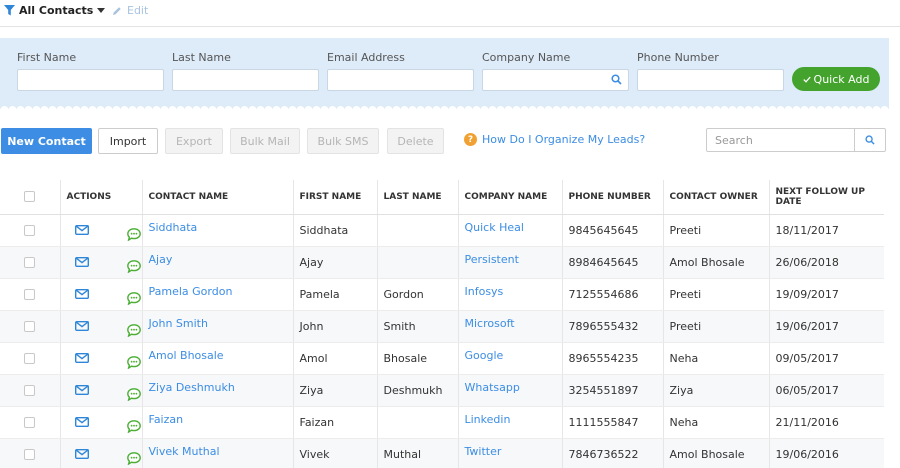 The image size is (900, 468). What do you see at coordinates (417, 294) in the screenshot?
I see `last-name-cell: Gordon` at bounding box center [417, 294].